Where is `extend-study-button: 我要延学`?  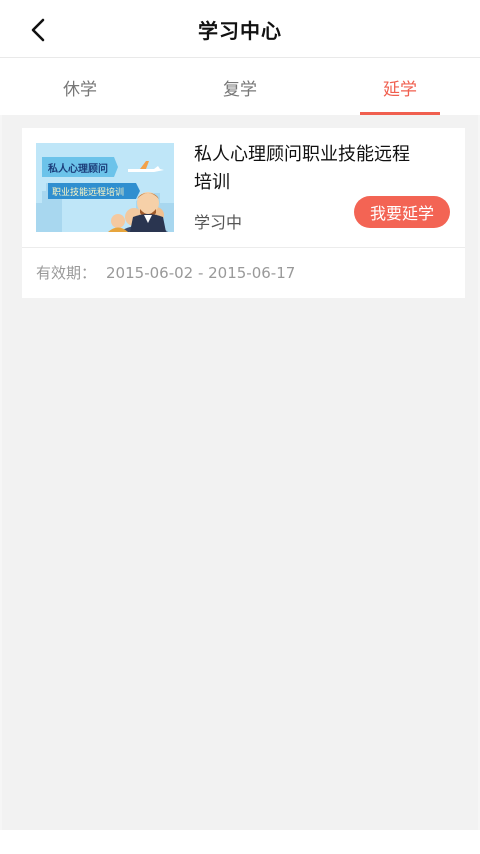 extend-study-button: 我要延学 is located at coordinates (402, 212).